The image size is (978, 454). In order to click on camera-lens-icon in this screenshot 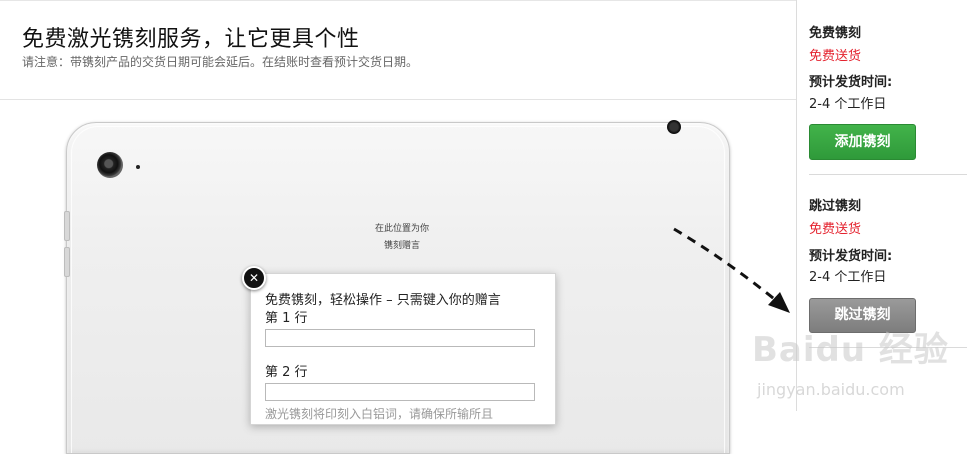, I will do `click(110, 165)`.